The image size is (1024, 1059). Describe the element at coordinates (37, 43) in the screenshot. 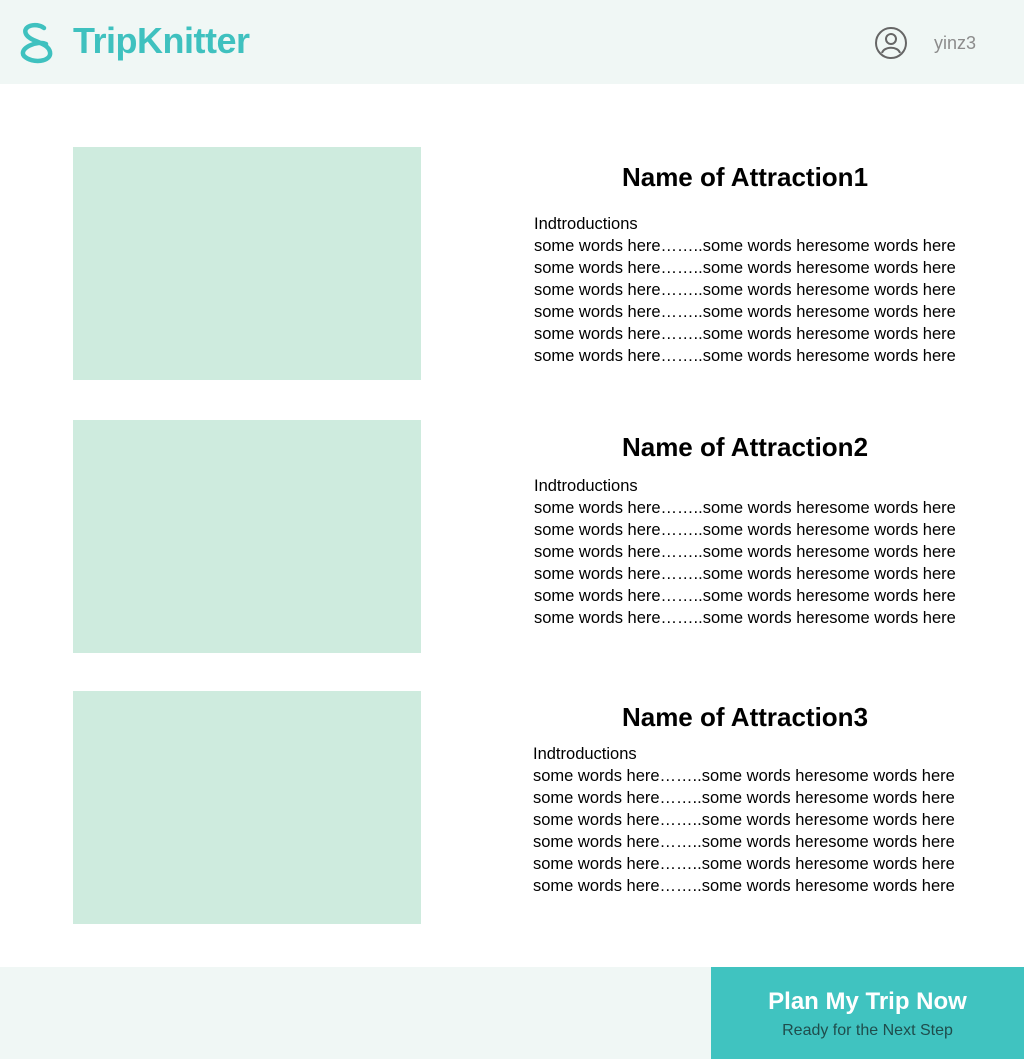

I see `knot-s-logo-icon` at that location.